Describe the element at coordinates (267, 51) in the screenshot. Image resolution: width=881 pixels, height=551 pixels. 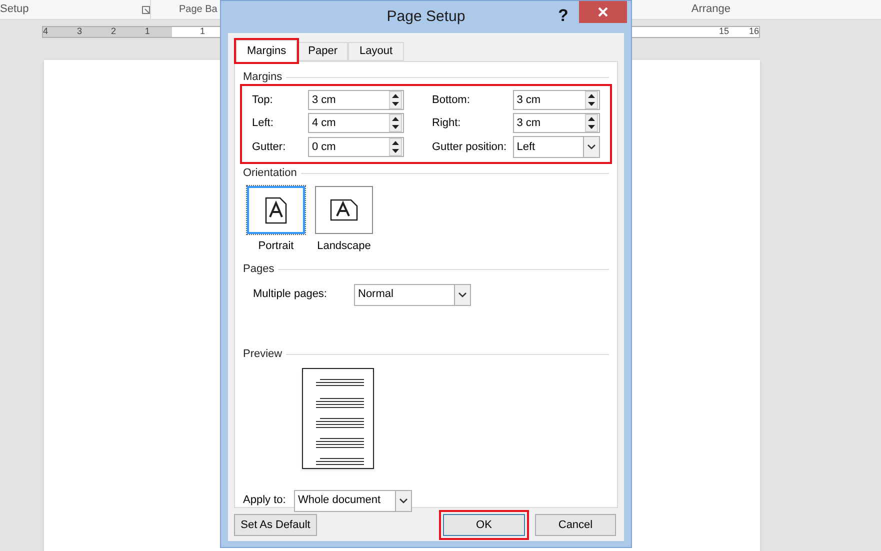
I see `tab: Margins` at that location.